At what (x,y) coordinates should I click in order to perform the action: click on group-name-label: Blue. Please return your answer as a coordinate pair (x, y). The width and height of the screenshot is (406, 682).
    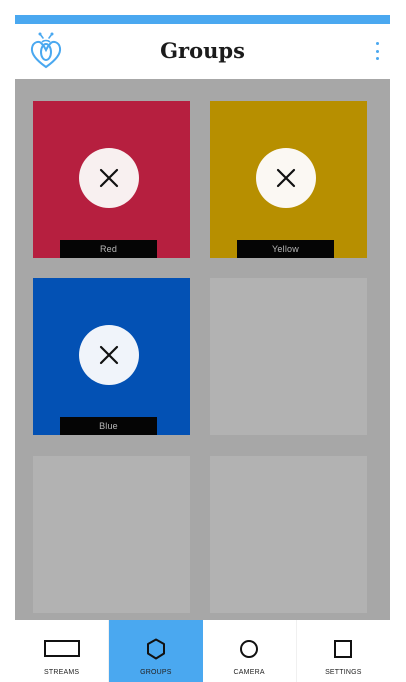
    Looking at the image, I should click on (108, 426).